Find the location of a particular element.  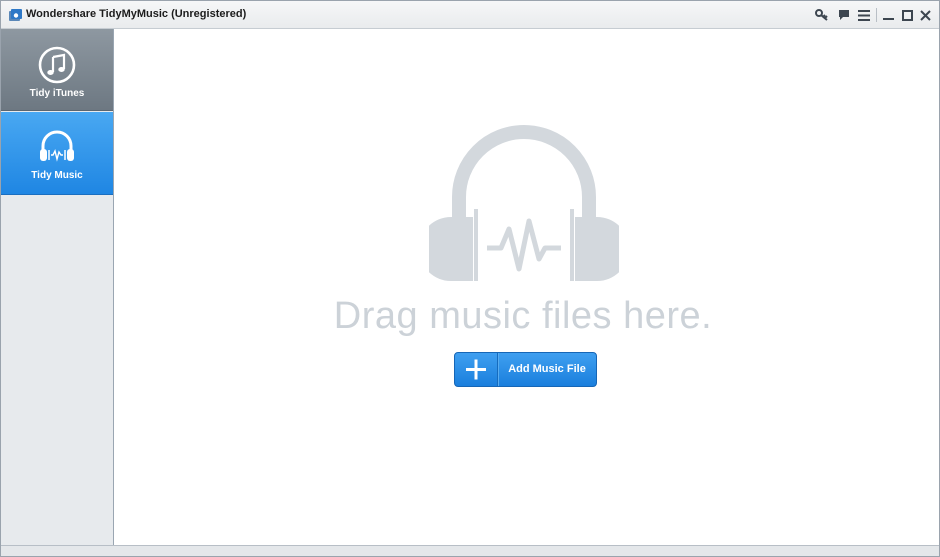

register-key-icon is located at coordinates (821, 15).